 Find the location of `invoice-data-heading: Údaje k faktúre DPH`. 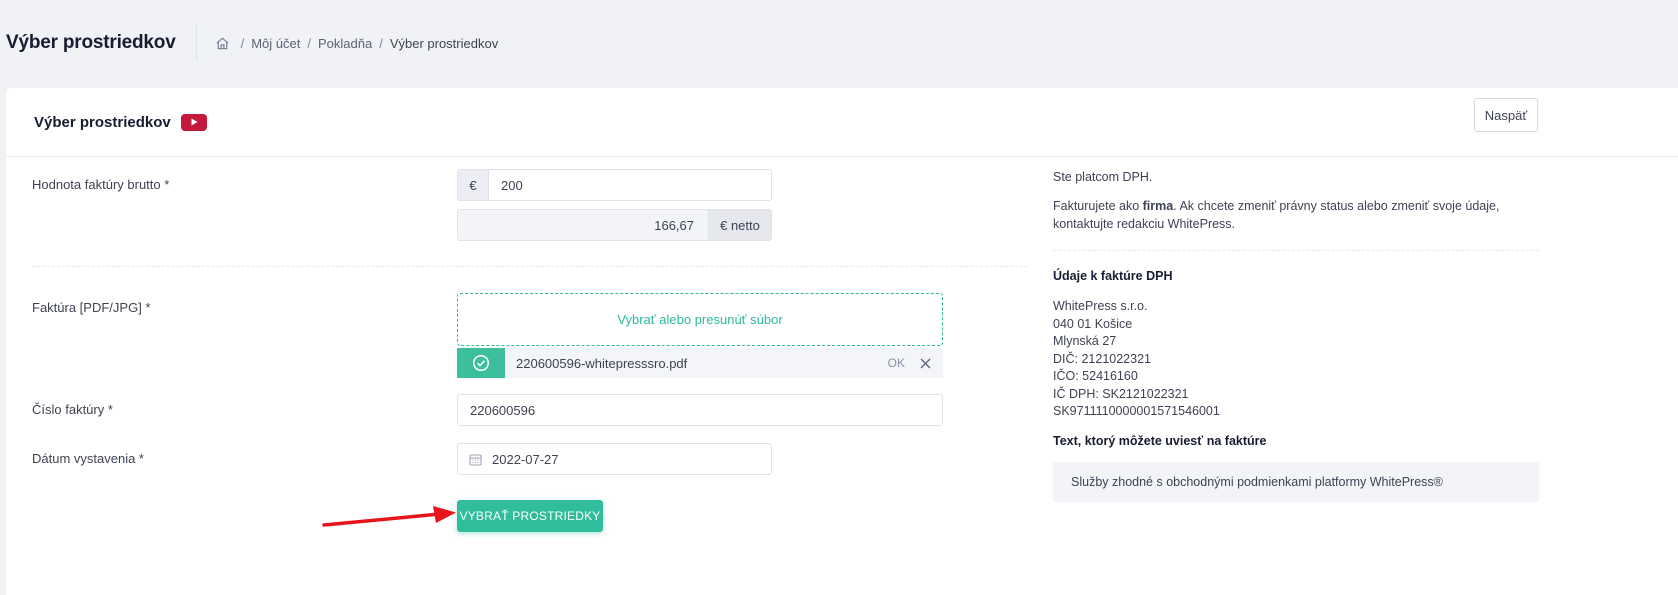

invoice-data-heading: Údaje k faktúre DPH is located at coordinates (1113, 276).